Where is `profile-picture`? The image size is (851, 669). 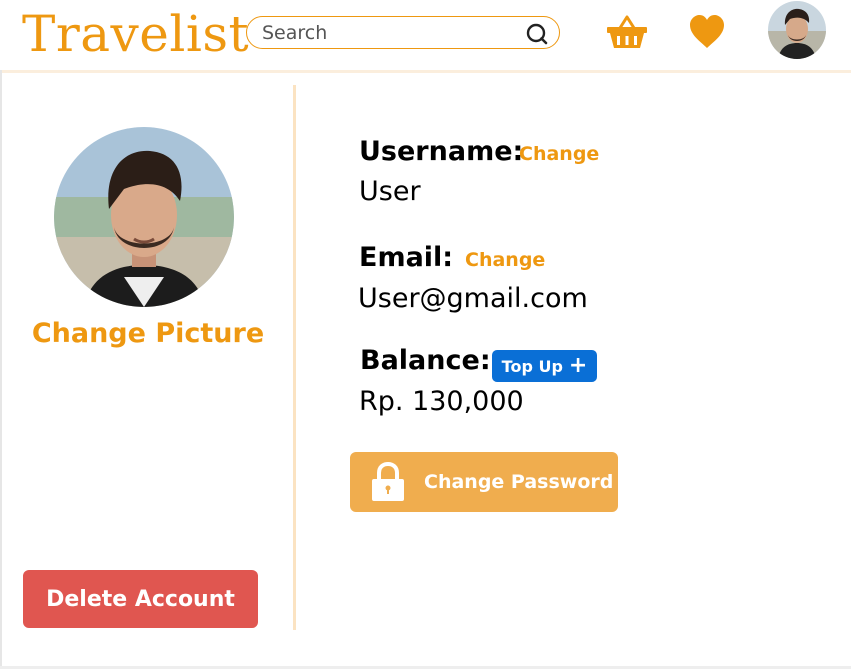
profile-picture is located at coordinates (144, 217).